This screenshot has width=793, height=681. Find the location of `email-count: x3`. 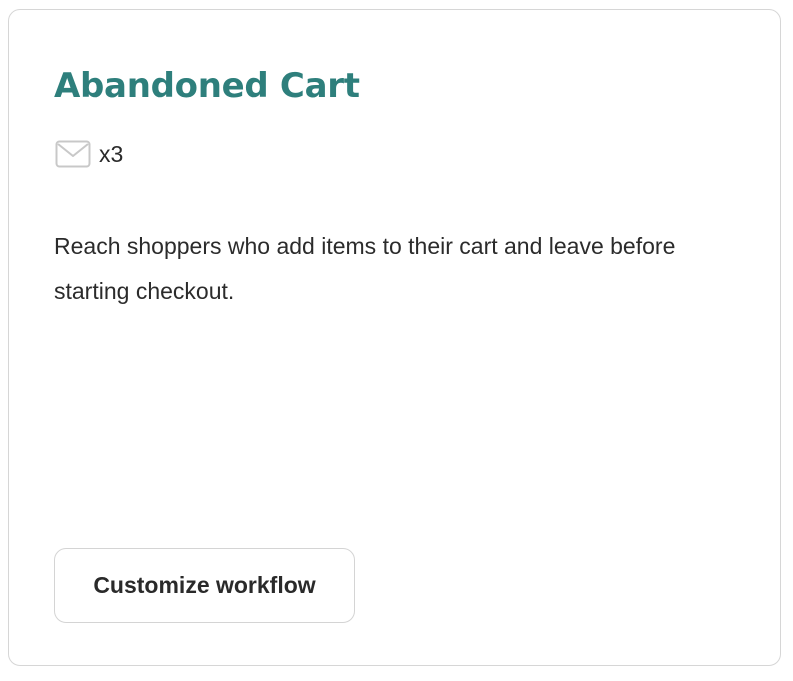

email-count: x3 is located at coordinates (111, 154).